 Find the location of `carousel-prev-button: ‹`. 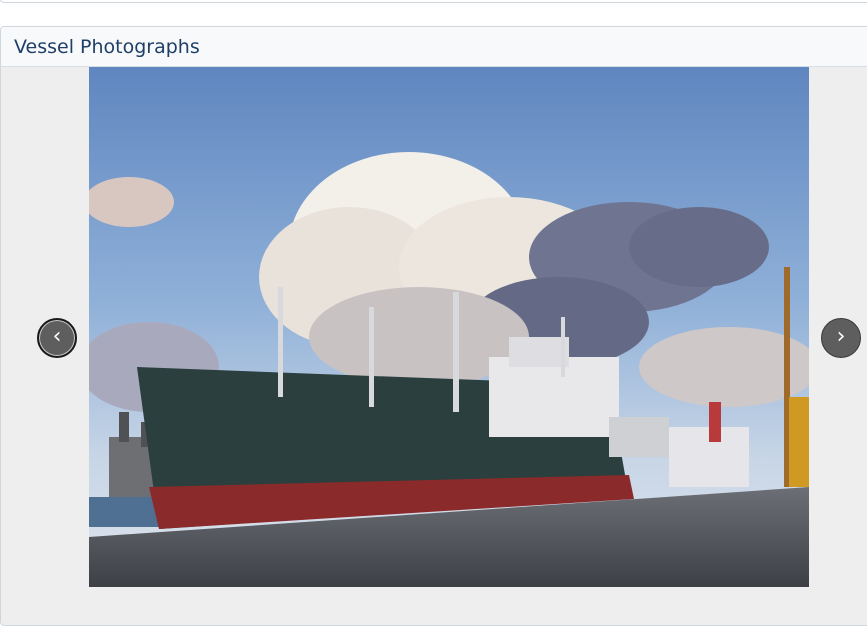

carousel-prev-button: ‹ is located at coordinates (57, 338).